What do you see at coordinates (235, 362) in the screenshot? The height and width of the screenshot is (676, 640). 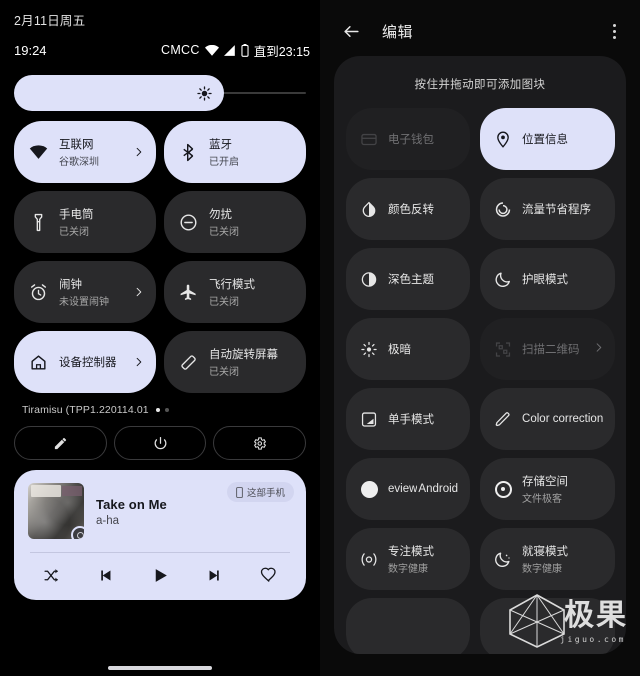 I see `qs-tile-7: 自动旋转屏幕 已关闭` at bounding box center [235, 362].